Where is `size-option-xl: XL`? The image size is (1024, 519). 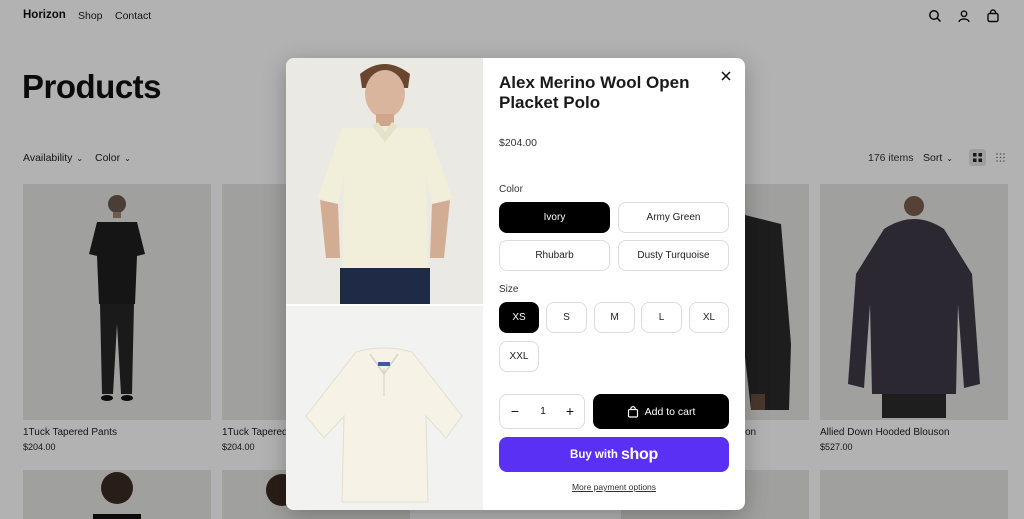 size-option-xl: XL is located at coordinates (709, 317).